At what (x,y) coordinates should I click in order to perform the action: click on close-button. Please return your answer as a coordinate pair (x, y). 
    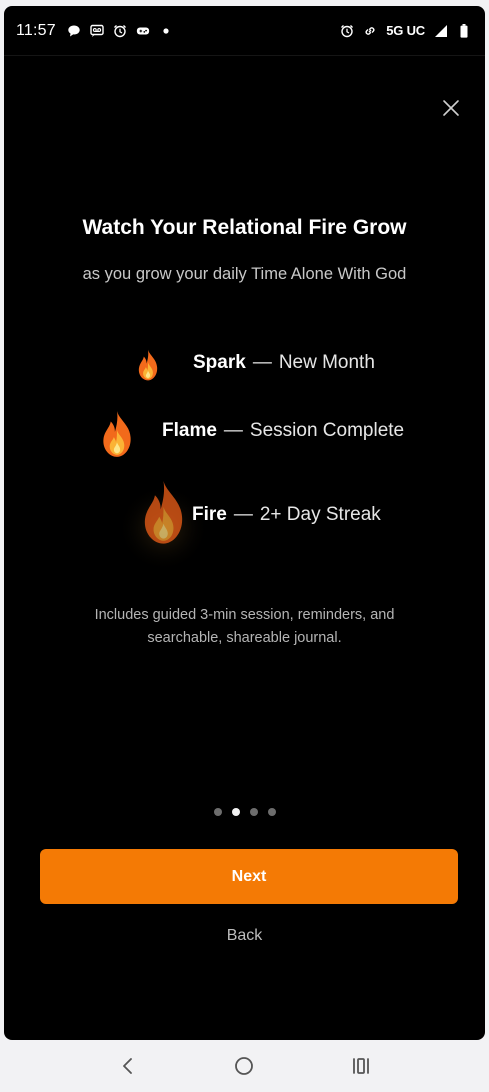
    Looking at the image, I should click on (451, 108).